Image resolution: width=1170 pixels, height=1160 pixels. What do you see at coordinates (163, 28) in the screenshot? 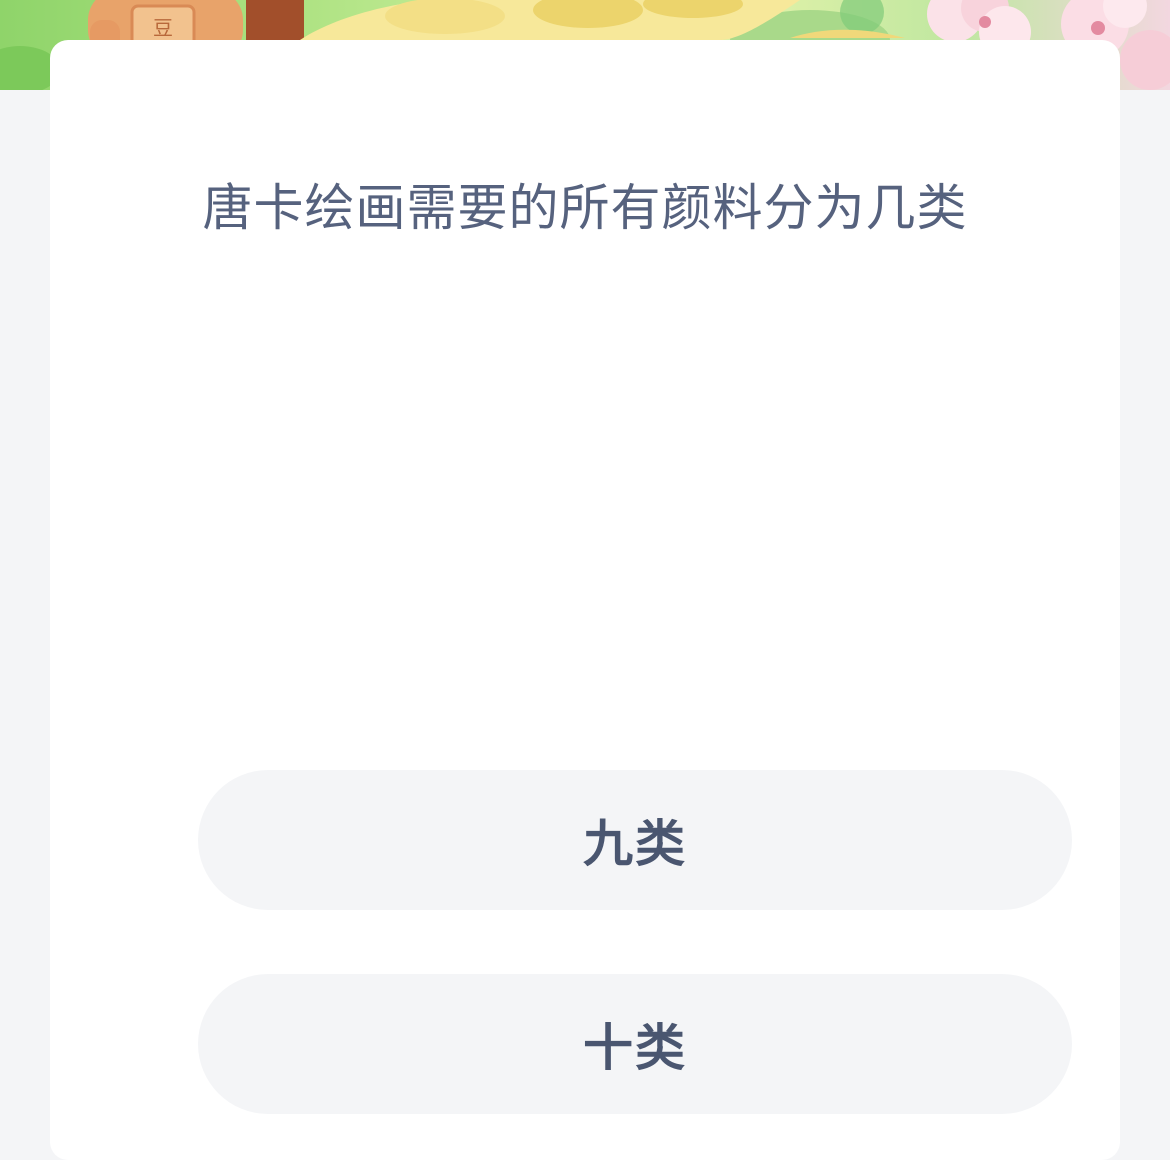
I see `svg-text: 豆` at bounding box center [163, 28].